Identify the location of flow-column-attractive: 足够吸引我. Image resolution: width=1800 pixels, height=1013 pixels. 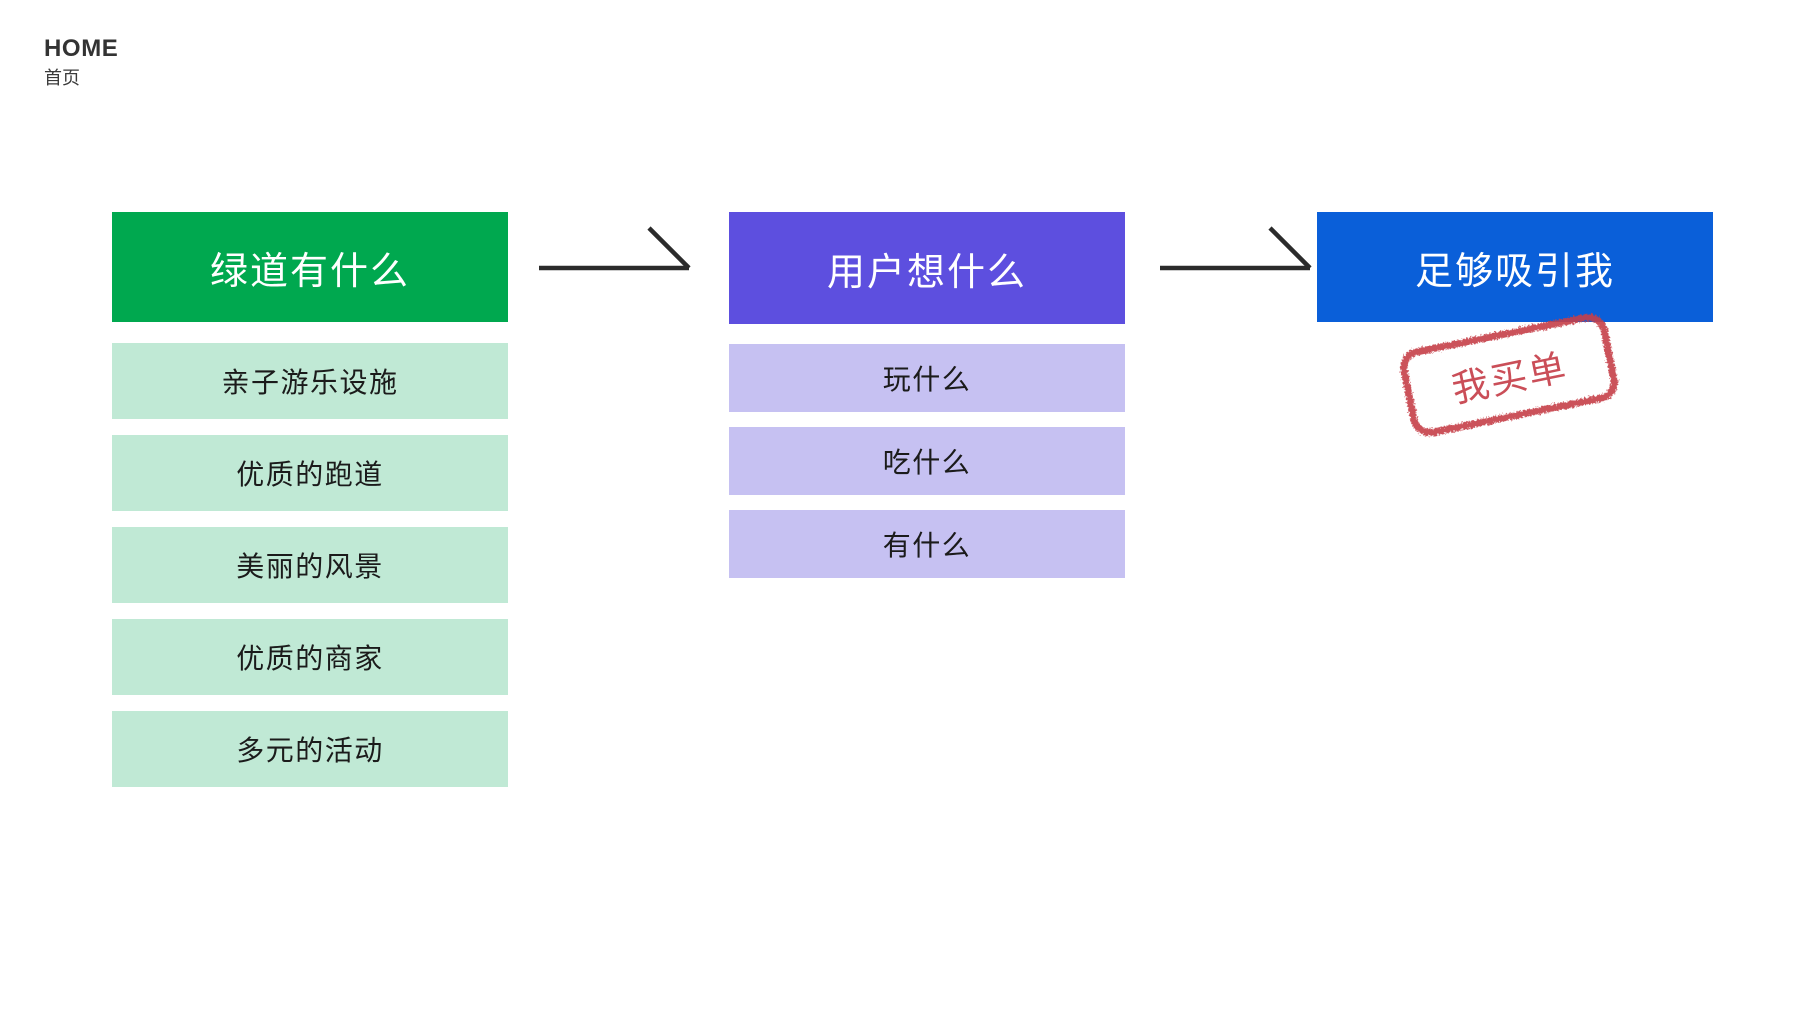
(1515, 267).